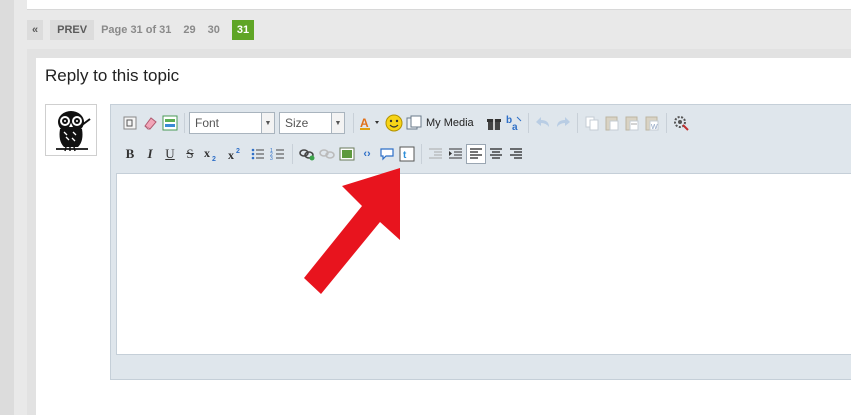 This screenshot has width=851, height=415. Describe the element at coordinates (592, 123) in the screenshot. I see `copy-icon` at that location.